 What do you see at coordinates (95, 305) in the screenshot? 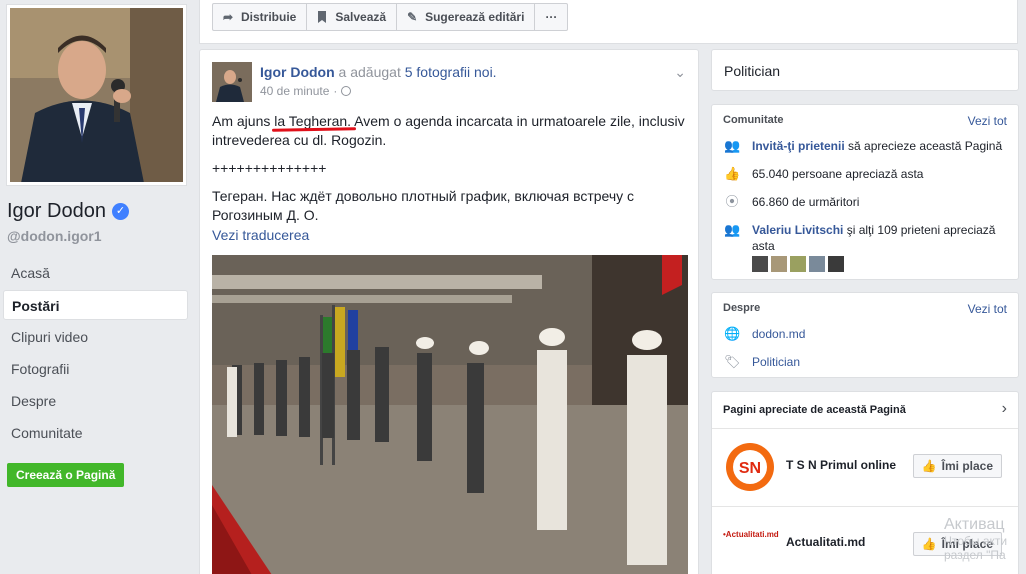
I see `nav-item-posts: Postări` at bounding box center [95, 305].